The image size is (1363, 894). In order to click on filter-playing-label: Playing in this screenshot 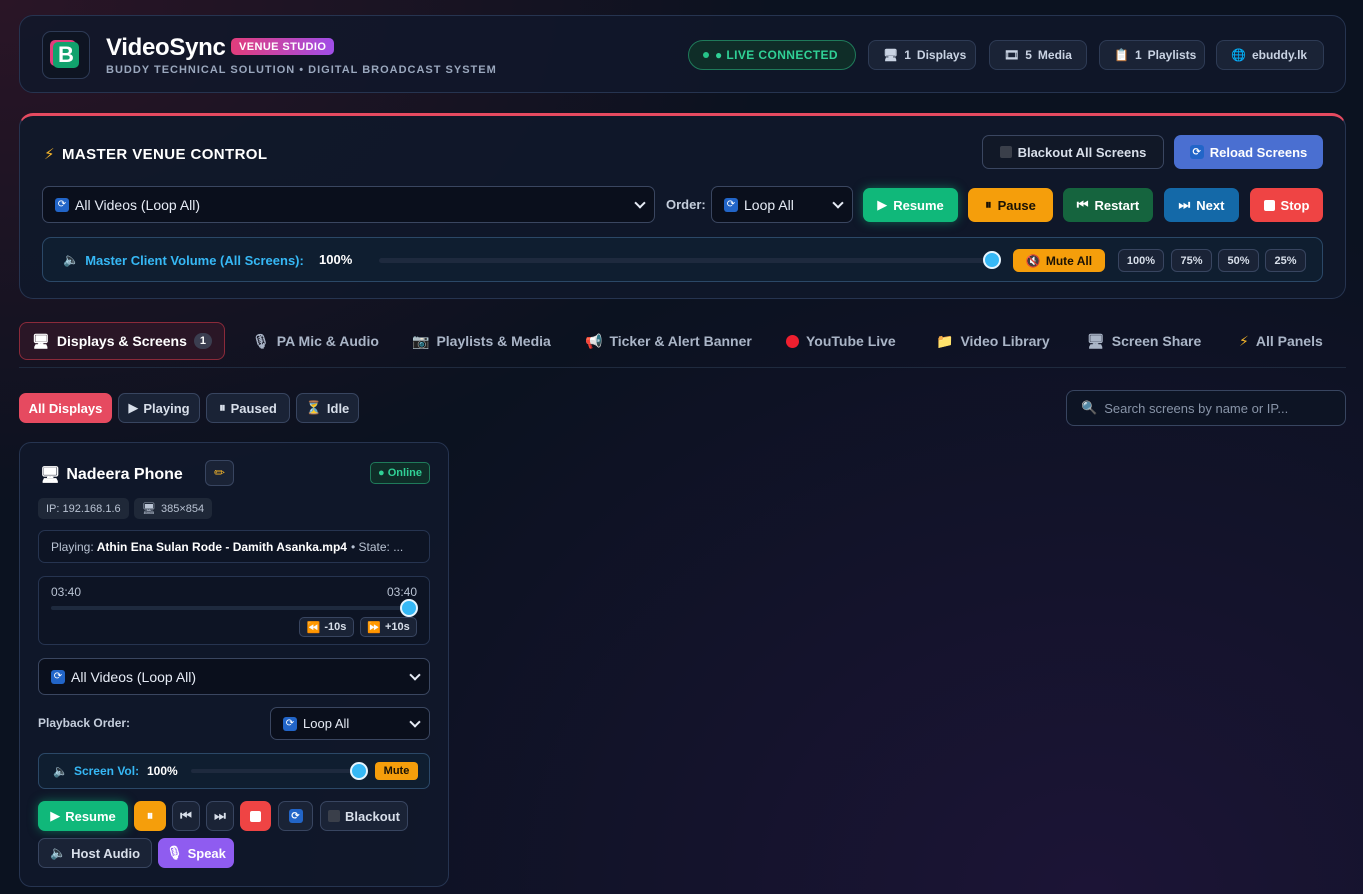, I will do `click(166, 408)`.